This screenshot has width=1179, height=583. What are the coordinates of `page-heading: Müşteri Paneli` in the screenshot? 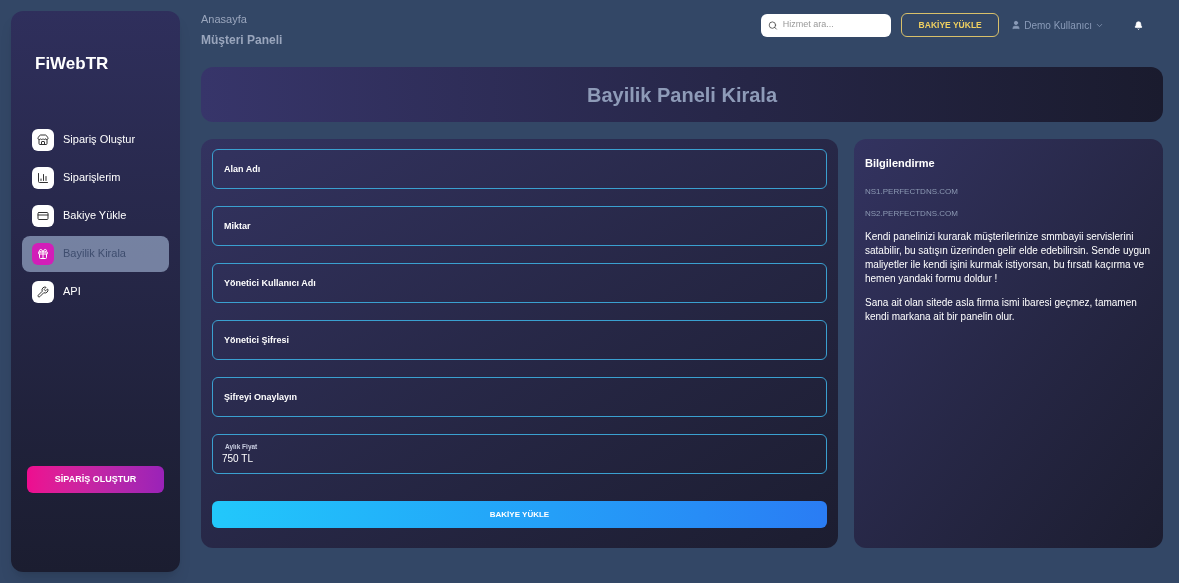 It's located at (242, 40).